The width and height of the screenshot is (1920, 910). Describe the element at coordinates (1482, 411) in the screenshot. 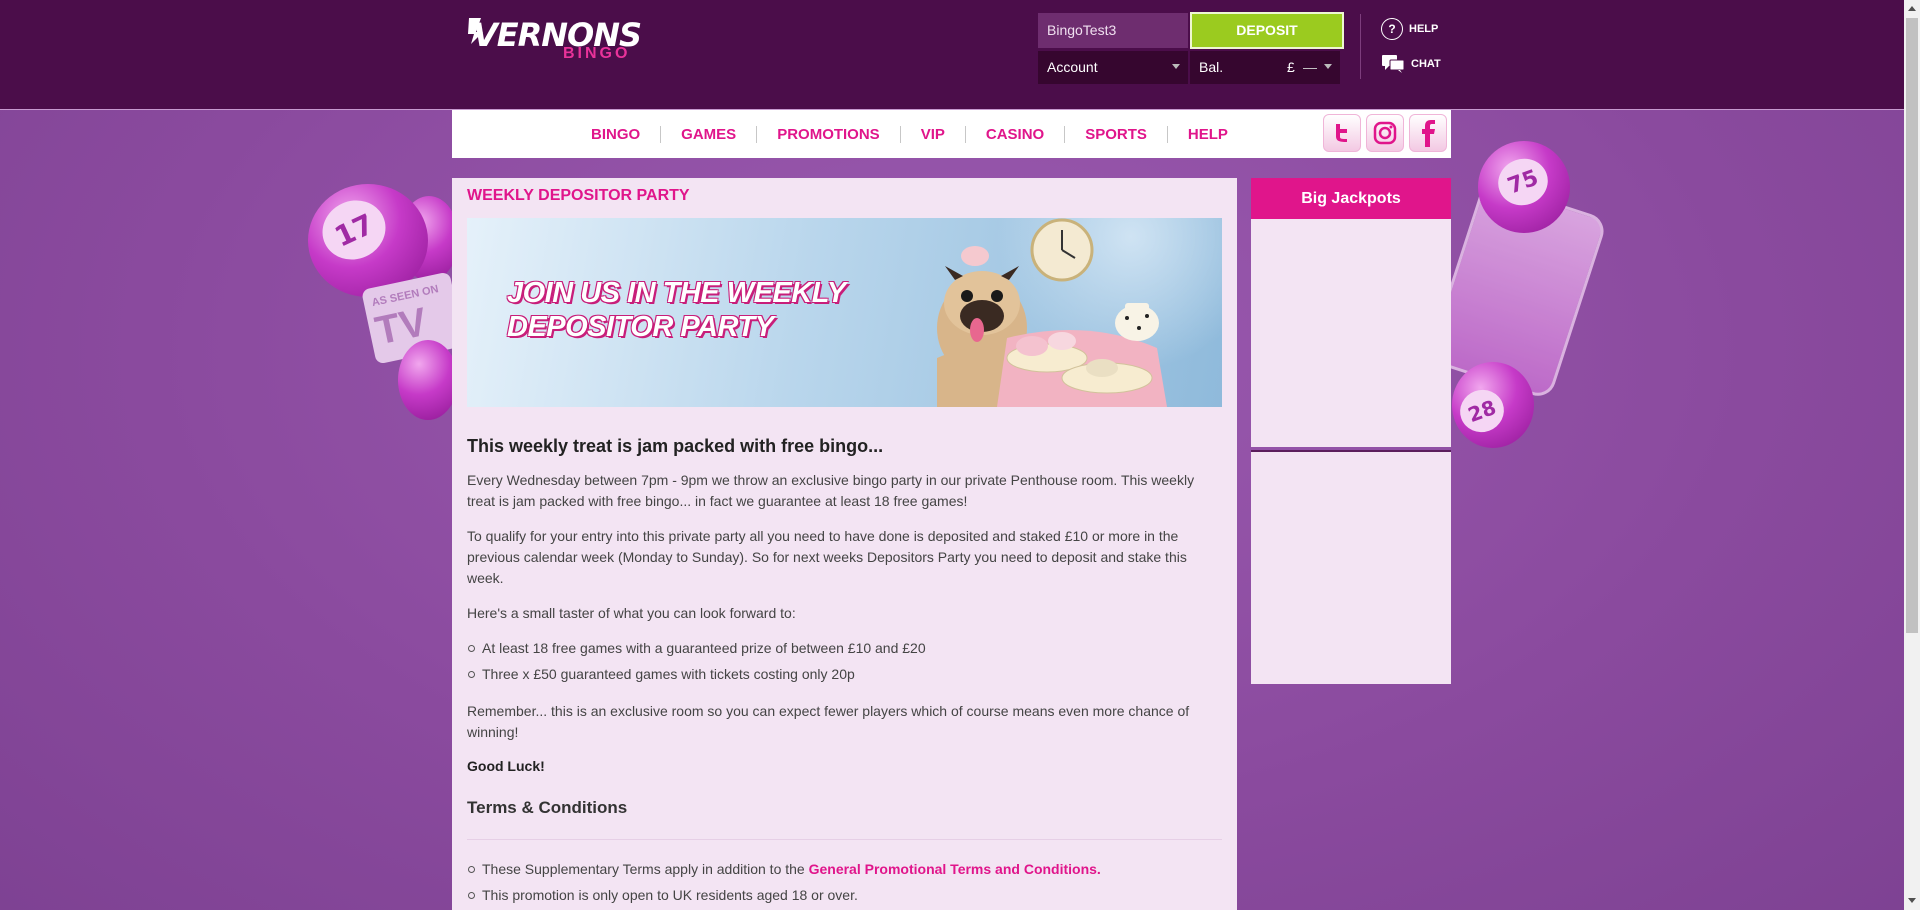

I see `ball-number: 28` at that location.